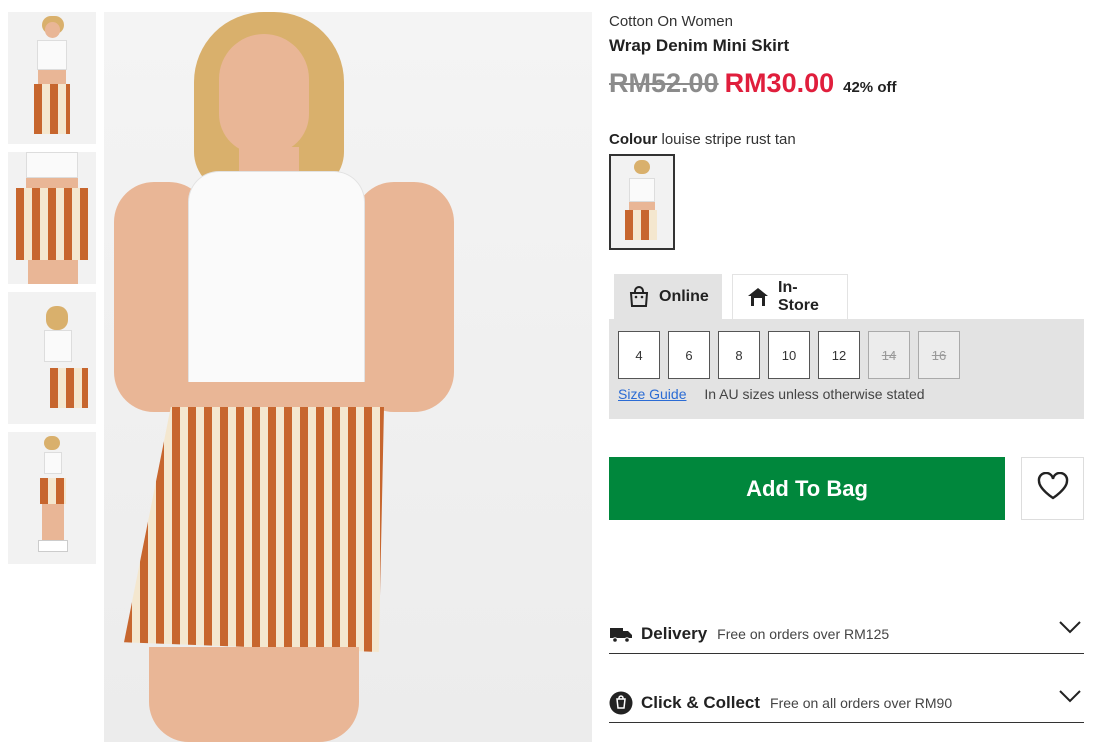  I want to click on tab-in-store: In-Store, so click(790, 296).